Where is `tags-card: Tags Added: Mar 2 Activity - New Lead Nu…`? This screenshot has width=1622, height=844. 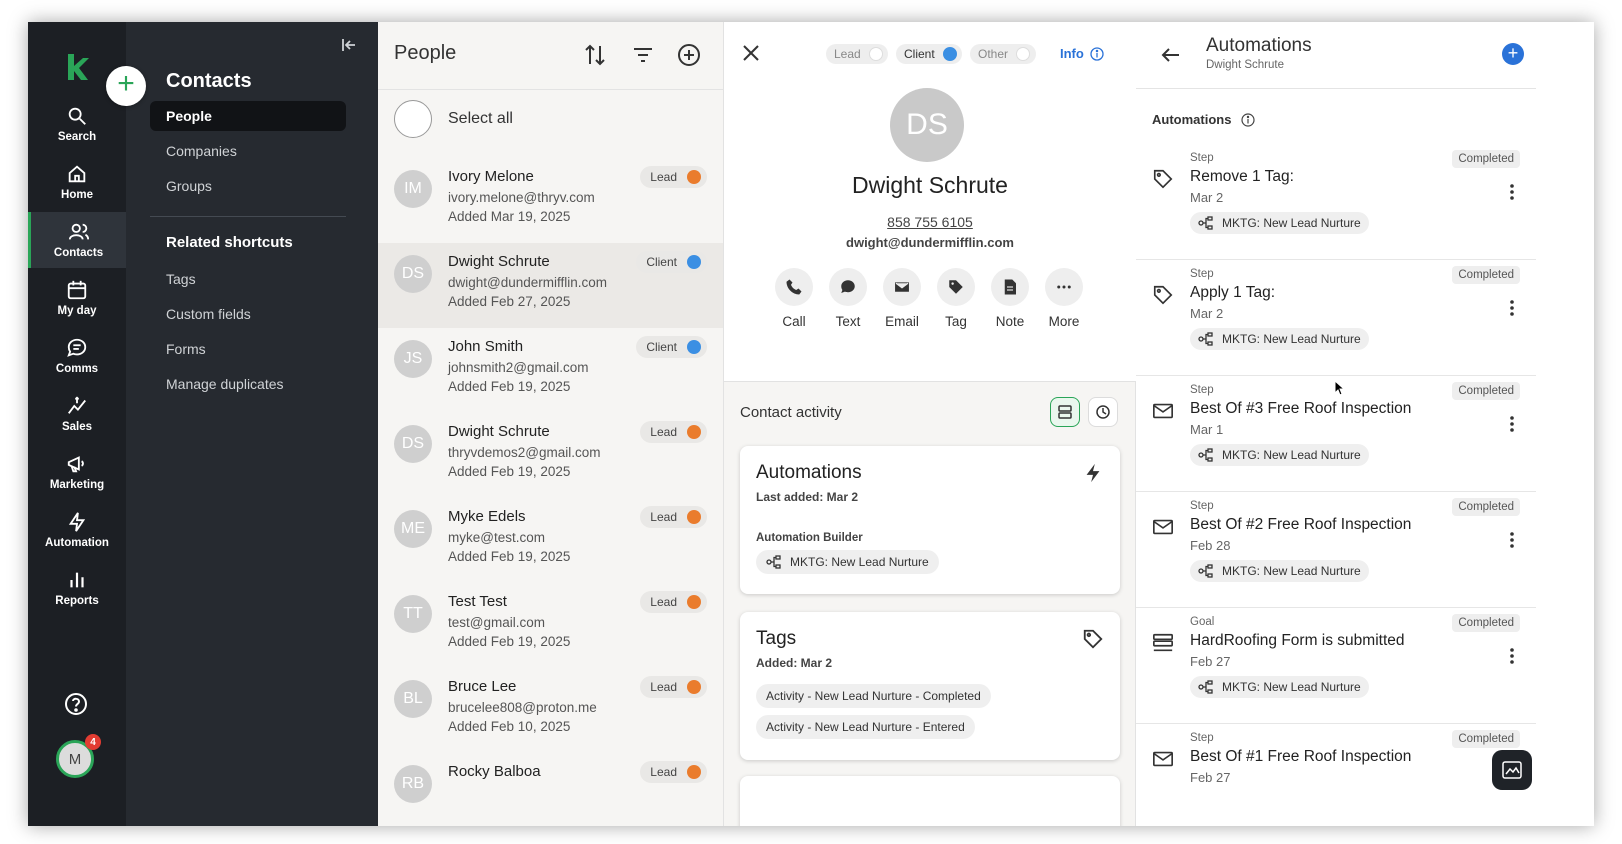 tags-card: Tags Added: Mar 2 Activity - New Lead Nu… is located at coordinates (930, 686).